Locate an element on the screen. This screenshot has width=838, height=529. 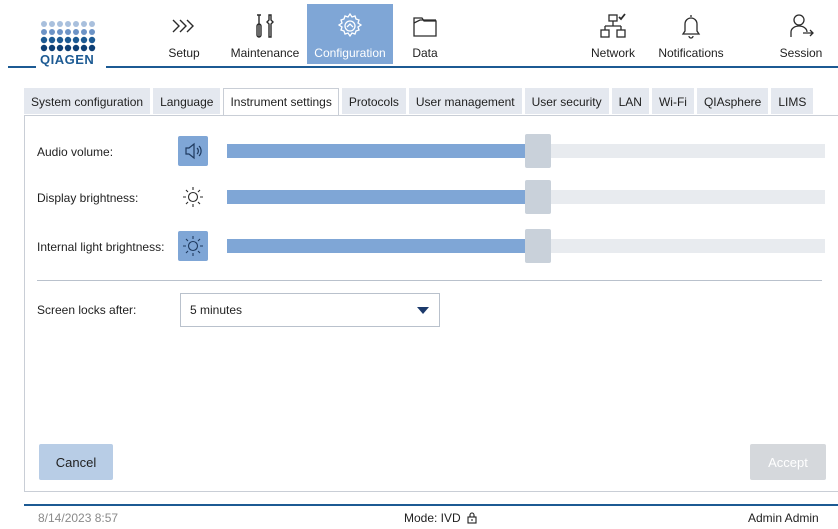
logo-text: QIAGEN is located at coordinates (67, 59).